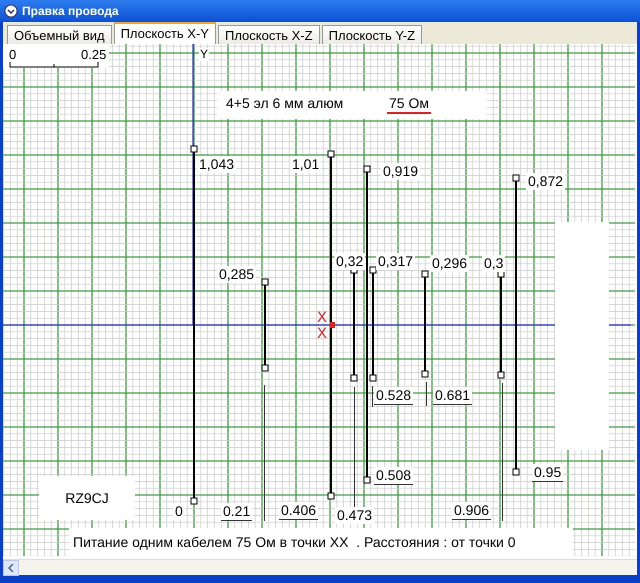 This screenshot has height=583, width=640. What do you see at coordinates (298, 511) in the screenshot?
I see `distance-label: 0.406` at bounding box center [298, 511].